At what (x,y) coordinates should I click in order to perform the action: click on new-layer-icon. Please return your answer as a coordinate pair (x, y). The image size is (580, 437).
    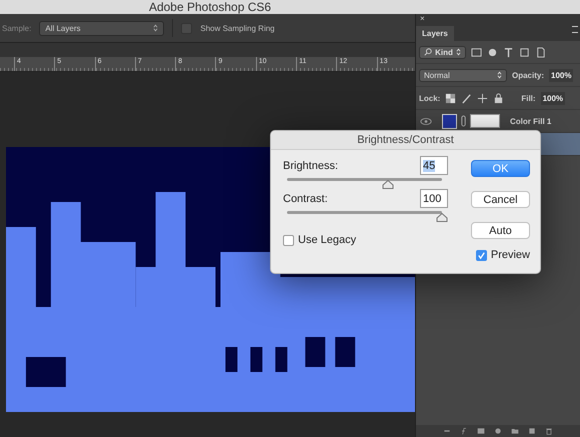
    Looking at the image, I should click on (532, 431).